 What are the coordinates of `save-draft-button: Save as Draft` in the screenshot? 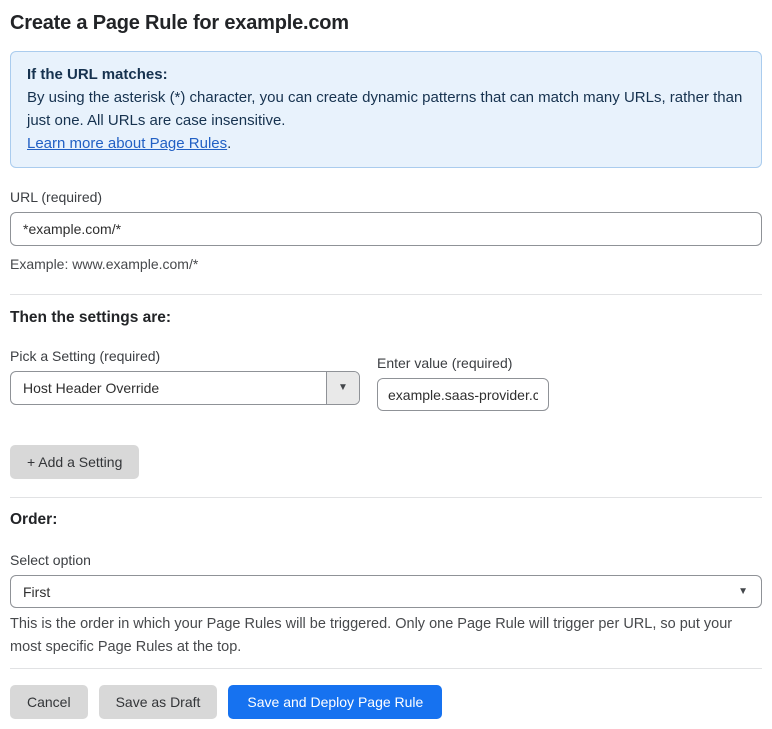 It's located at (158, 702).